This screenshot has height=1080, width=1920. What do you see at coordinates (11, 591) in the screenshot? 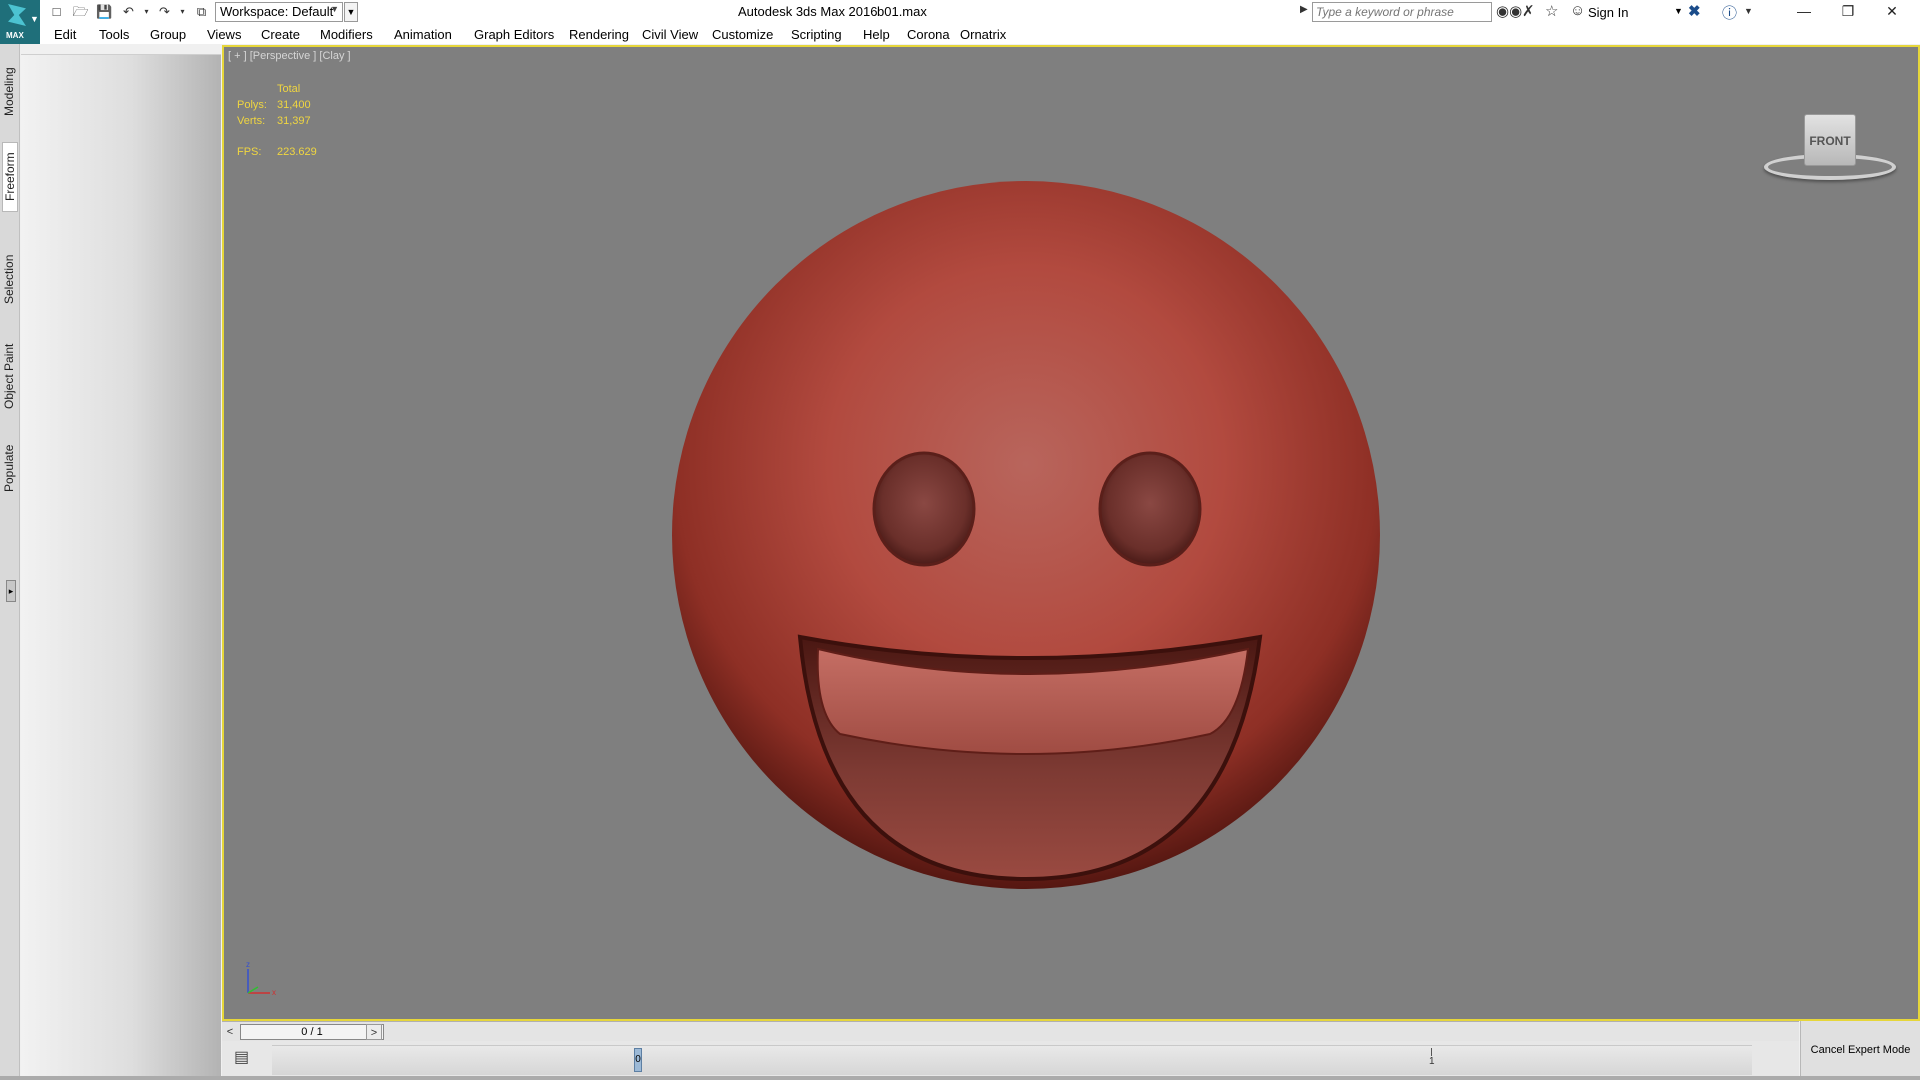
I see `ribbon-toggle-button: ▸` at bounding box center [11, 591].